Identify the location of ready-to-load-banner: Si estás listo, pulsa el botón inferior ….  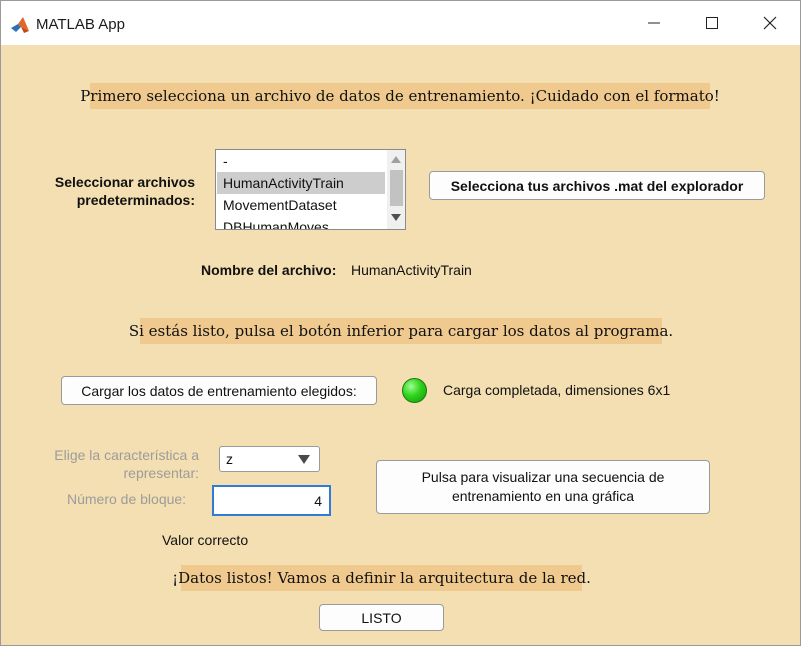
(401, 331).